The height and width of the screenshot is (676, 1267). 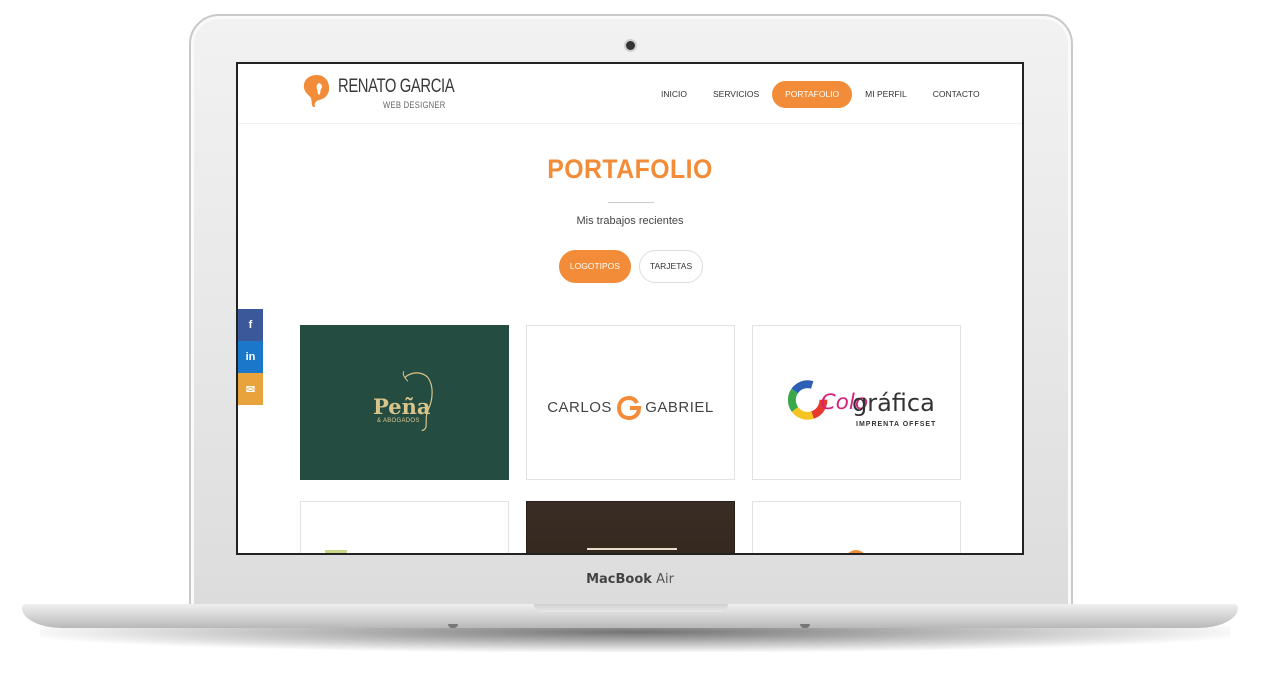 I want to click on g-letter-icon, so click(x=628, y=408).